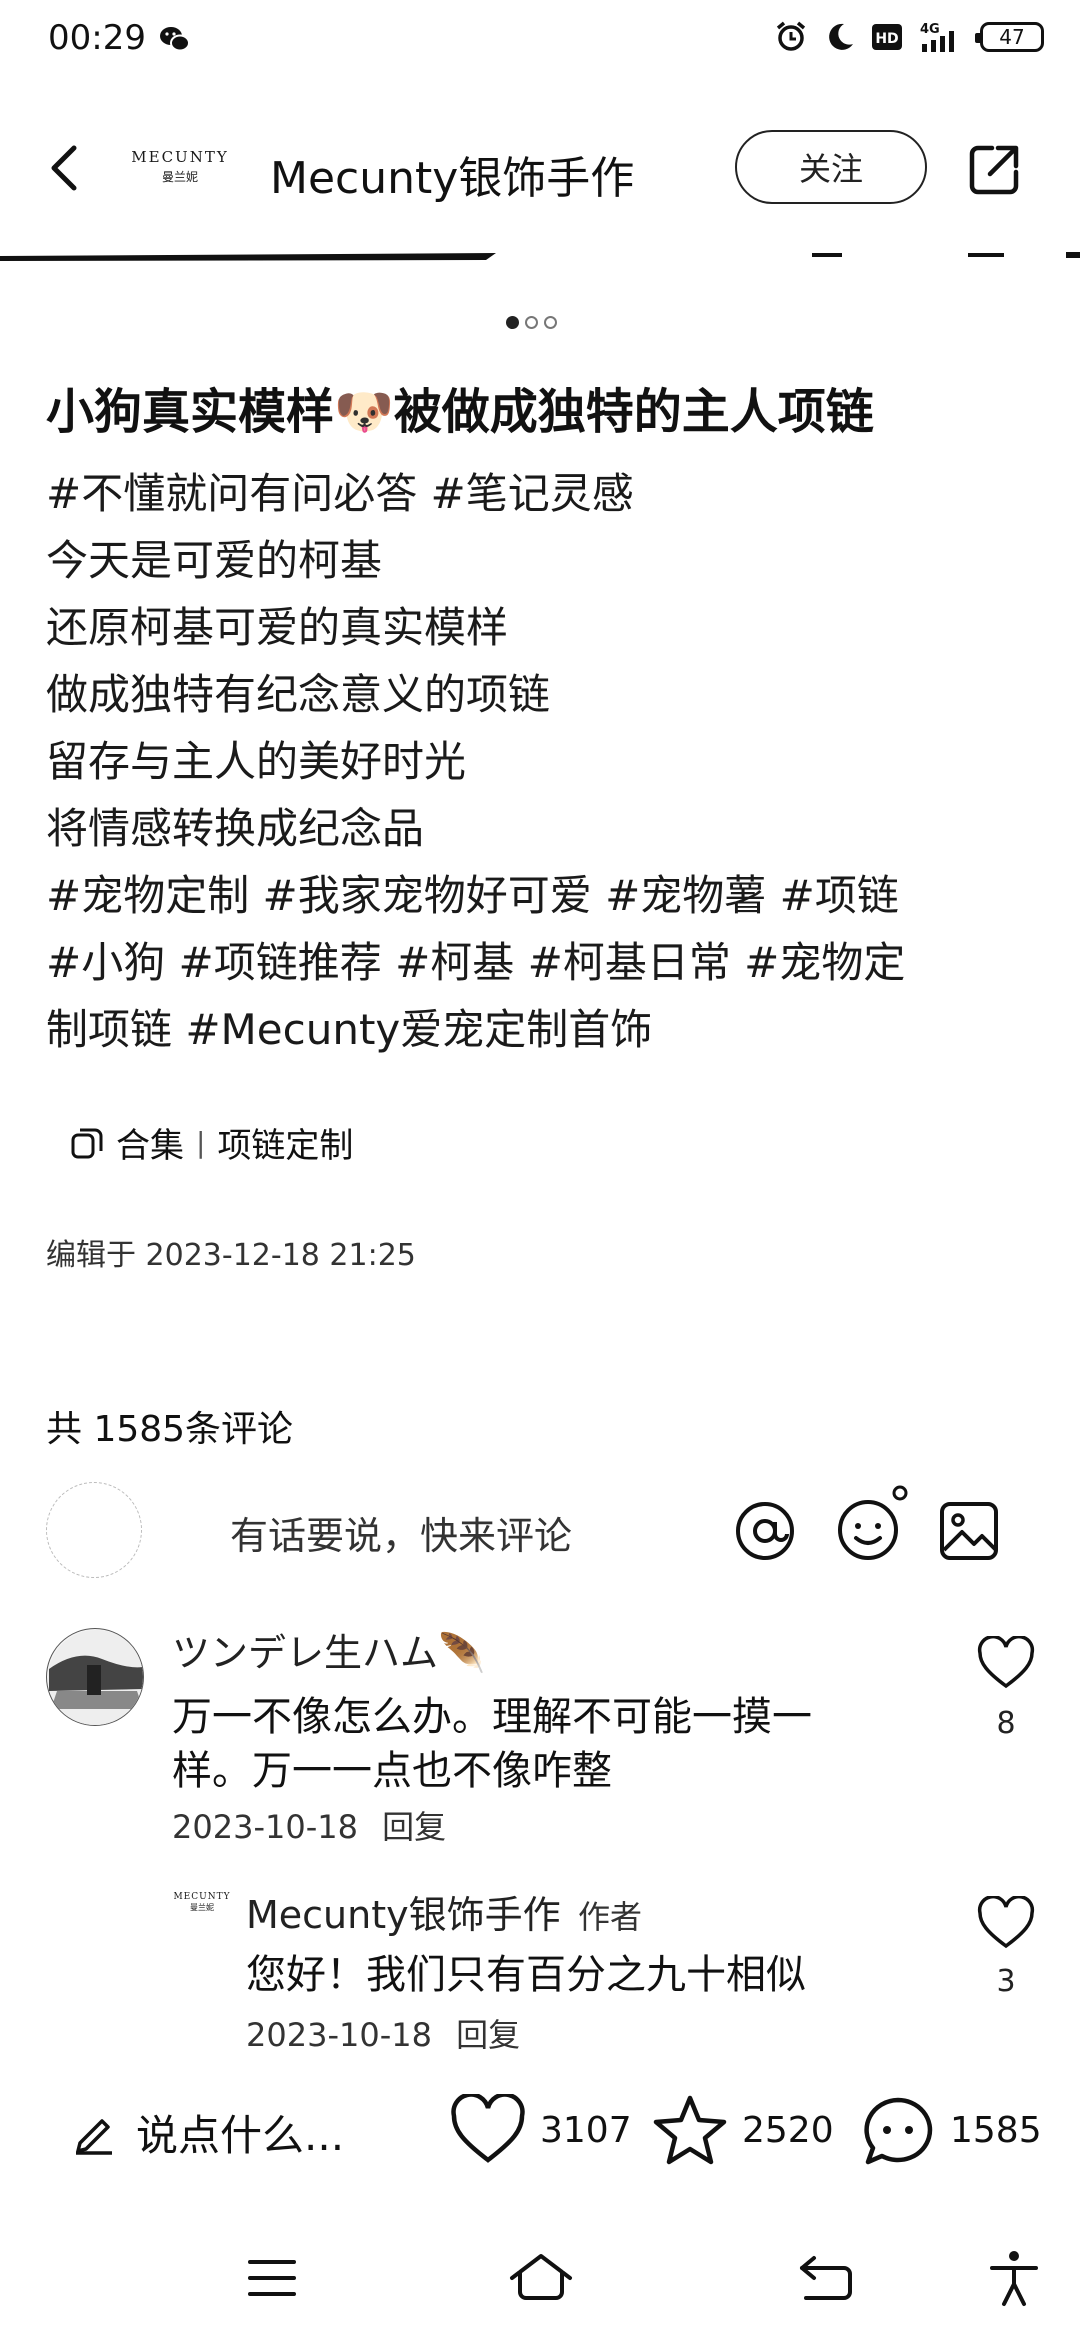 This screenshot has height=2340, width=1080. I want to click on status-bar: 00:29 HD 4G 47, so click(540, 40).